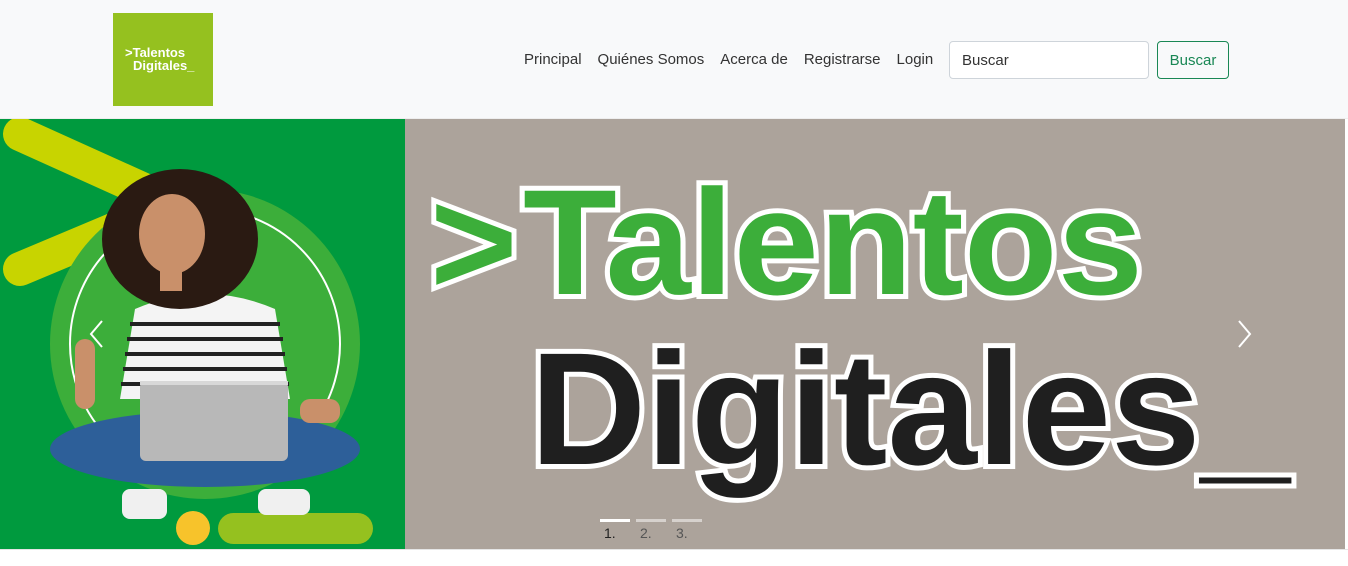 The width and height of the screenshot is (1348, 566). I want to click on chevron-right-icon, so click(1245, 334).